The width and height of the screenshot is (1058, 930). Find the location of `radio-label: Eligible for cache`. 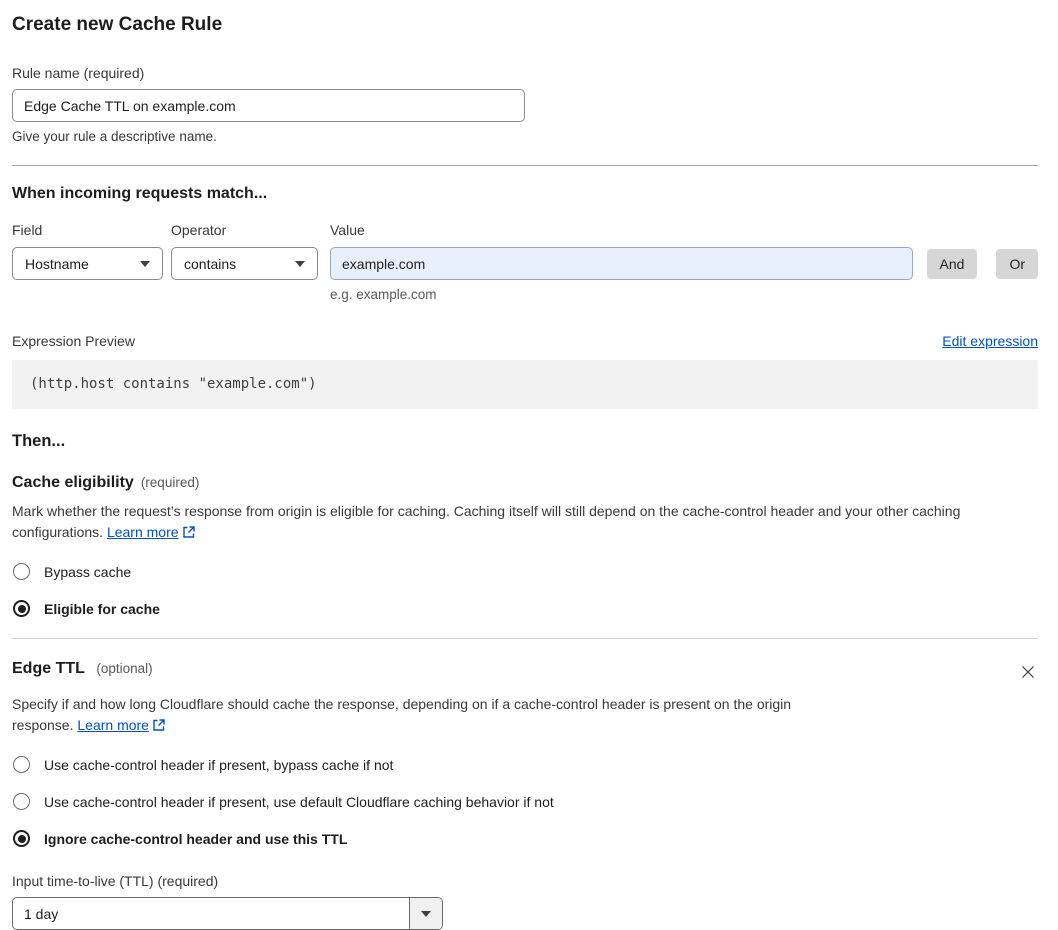

radio-label: Eligible for cache is located at coordinates (102, 608).